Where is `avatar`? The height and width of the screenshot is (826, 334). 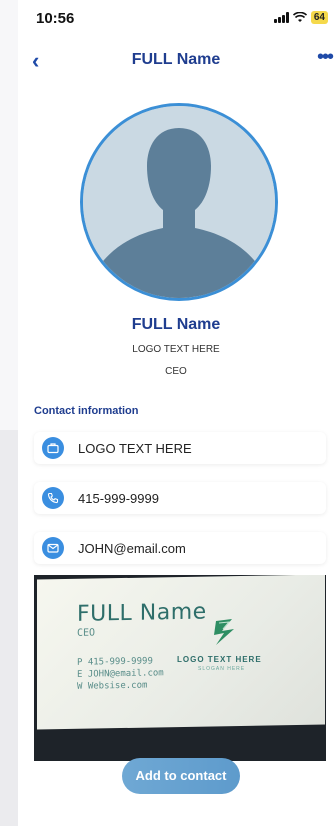 avatar is located at coordinates (179, 202).